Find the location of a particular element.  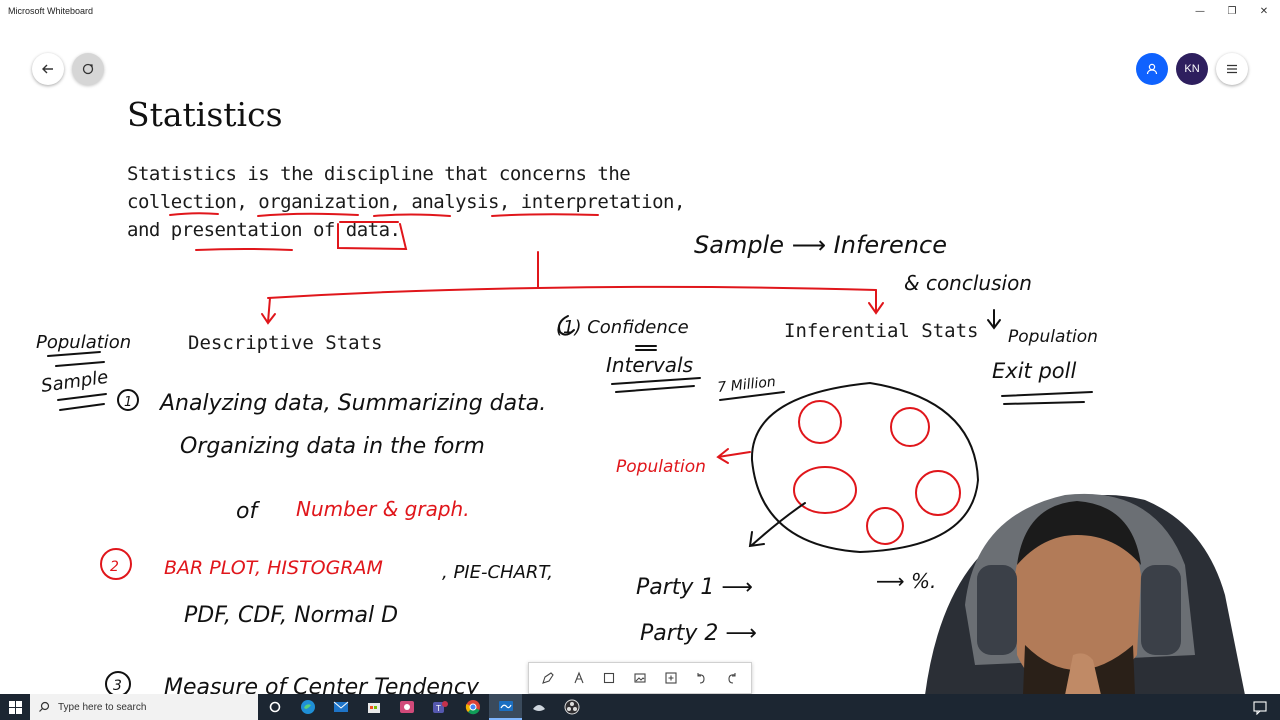

hw-intervals: Intervals is located at coordinates (649, 365).